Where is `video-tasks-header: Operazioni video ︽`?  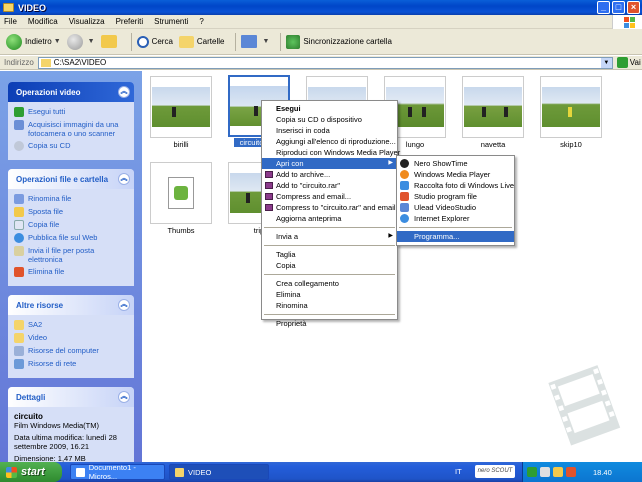 video-tasks-header: Operazioni video ︽ is located at coordinates (71, 92).